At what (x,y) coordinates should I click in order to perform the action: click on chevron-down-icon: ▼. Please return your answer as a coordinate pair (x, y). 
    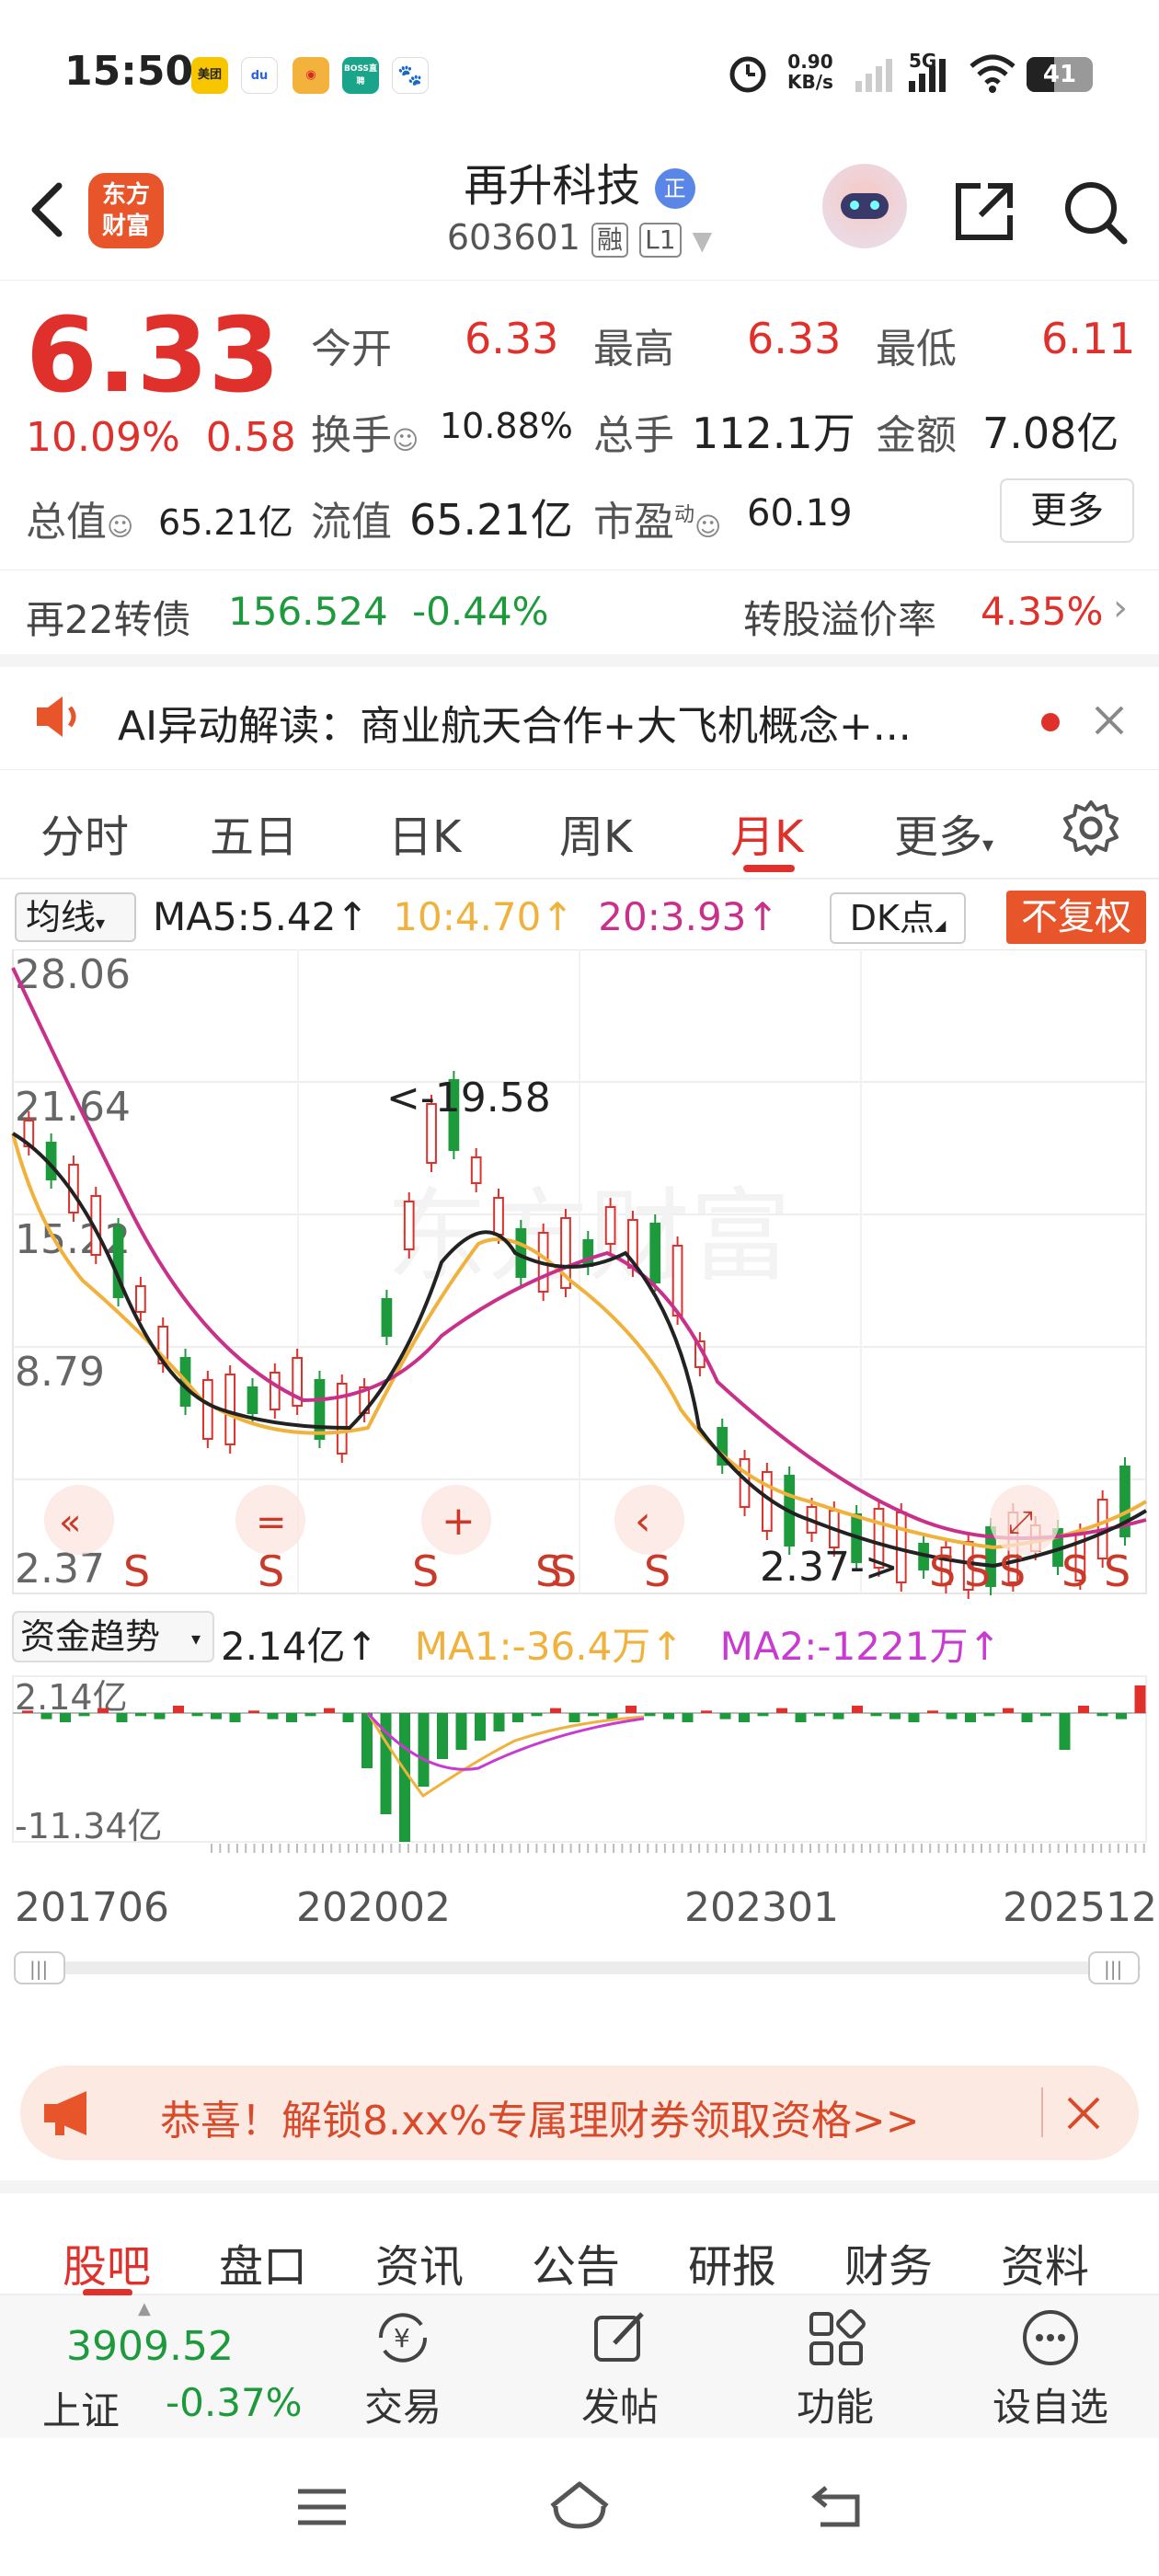
    Looking at the image, I should click on (702, 241).